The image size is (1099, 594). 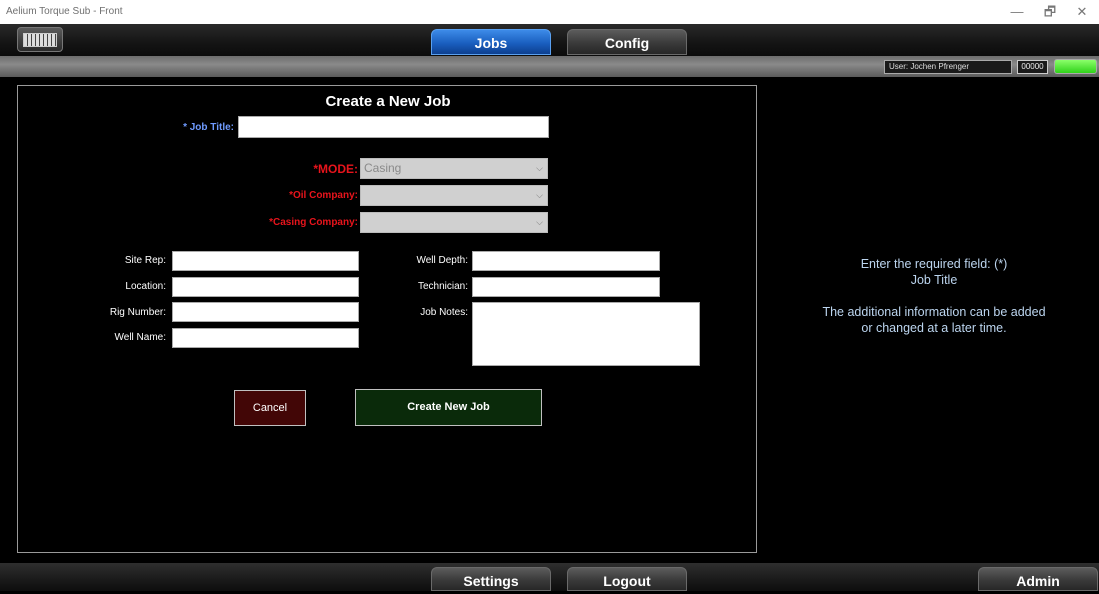 What do you see at coordinates (140, 337) in the screenshot?
I see `well-name-label: Well Name:` at bounding box center [140, 337].